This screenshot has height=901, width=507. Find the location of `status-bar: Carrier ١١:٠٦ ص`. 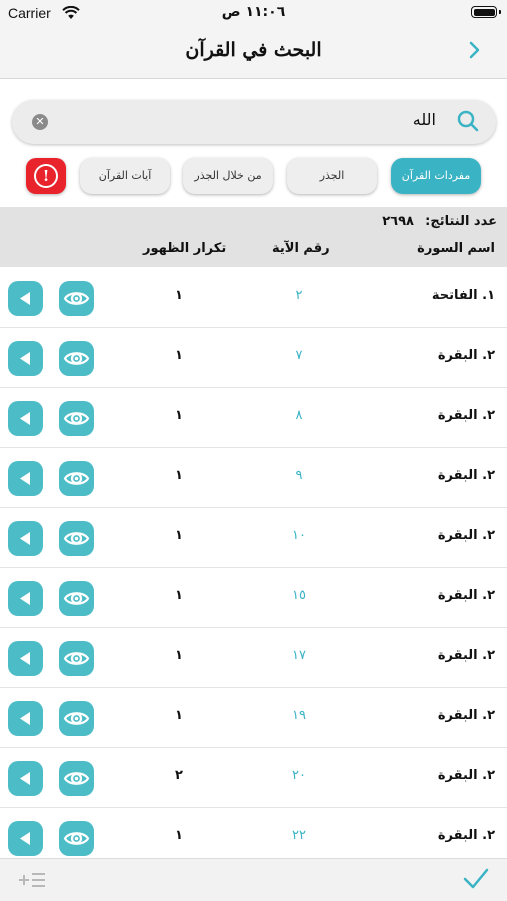

status-bar: Carrier ١١:٠٦ ص is located at coordinates (253, 13).